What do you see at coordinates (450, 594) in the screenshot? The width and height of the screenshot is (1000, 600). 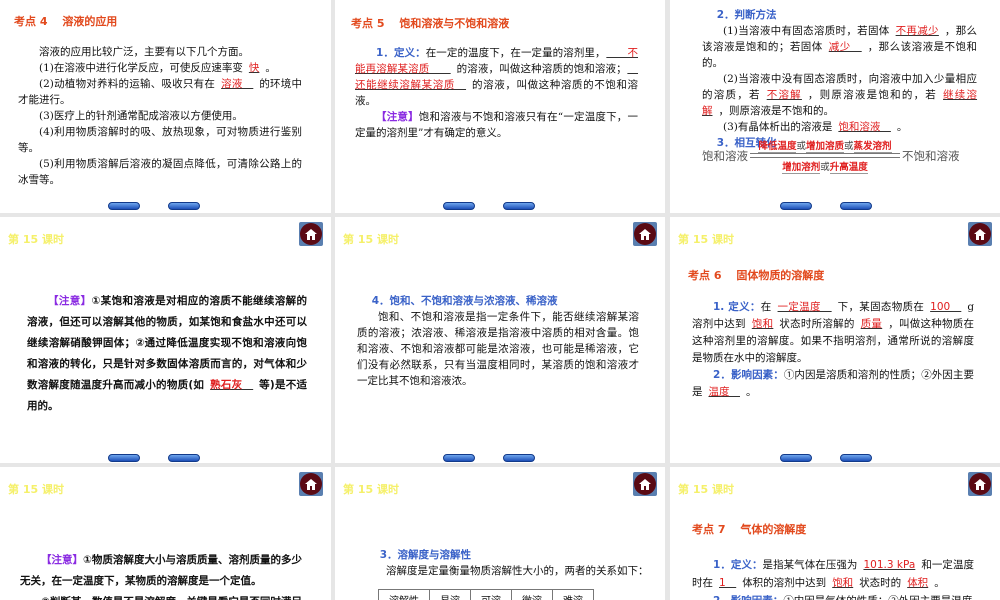 I see `table-header-cell: 易溶` at bounding box center [450, 594].